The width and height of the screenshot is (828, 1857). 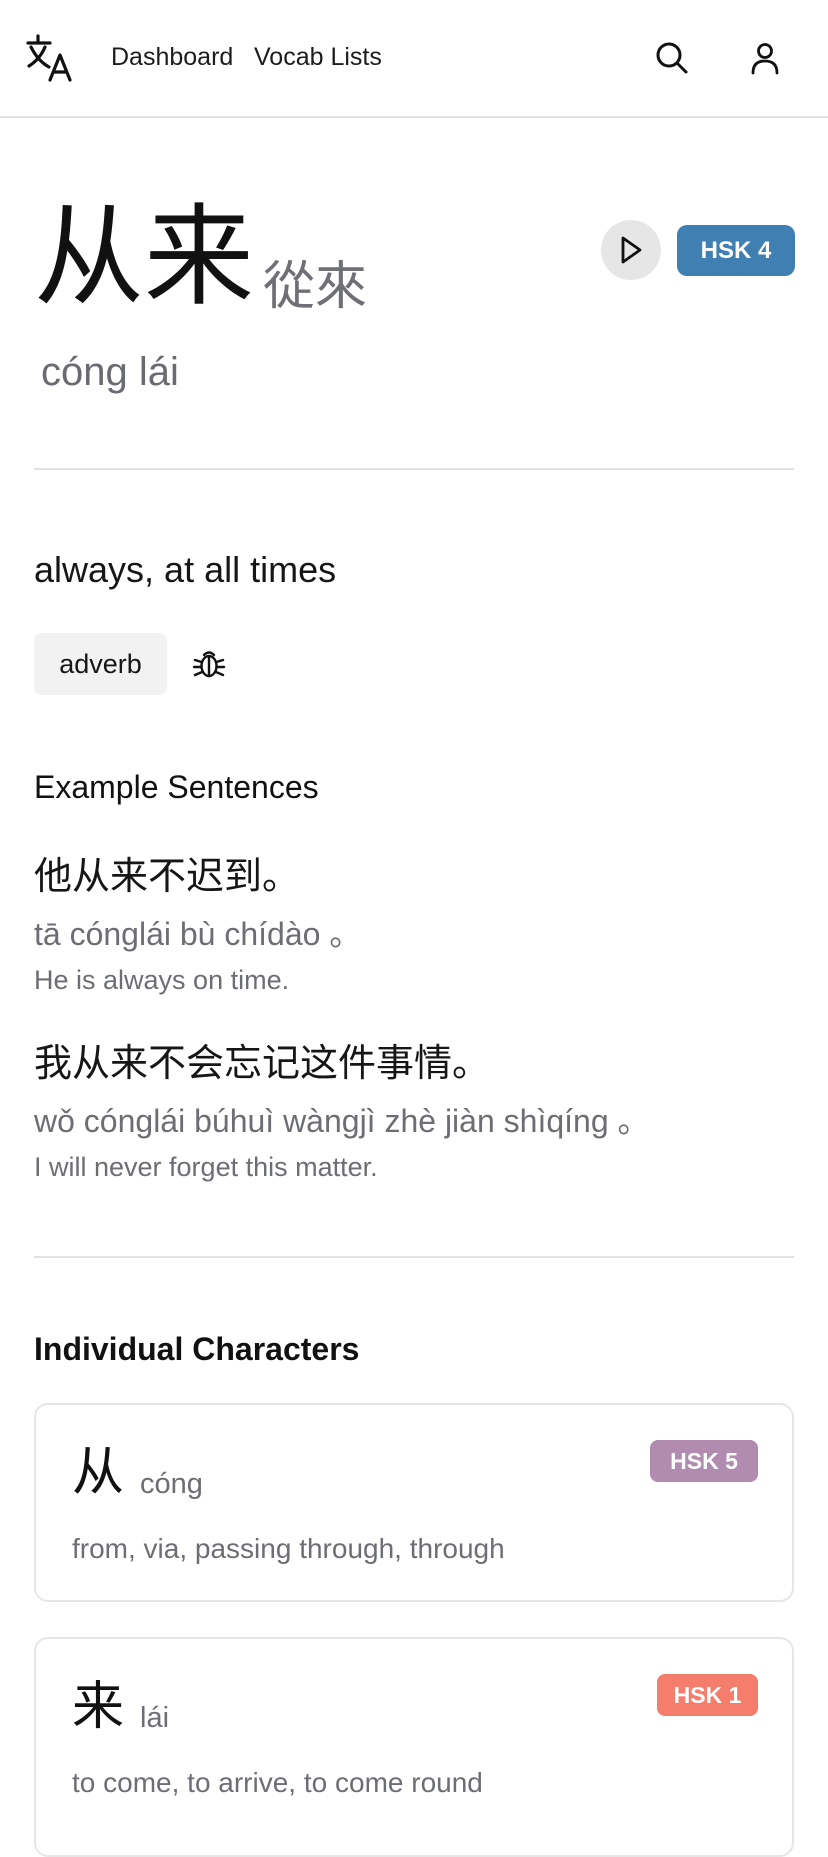 I want to click on character-hsk-badge: HSK 1, so click(x=707, y=1695).